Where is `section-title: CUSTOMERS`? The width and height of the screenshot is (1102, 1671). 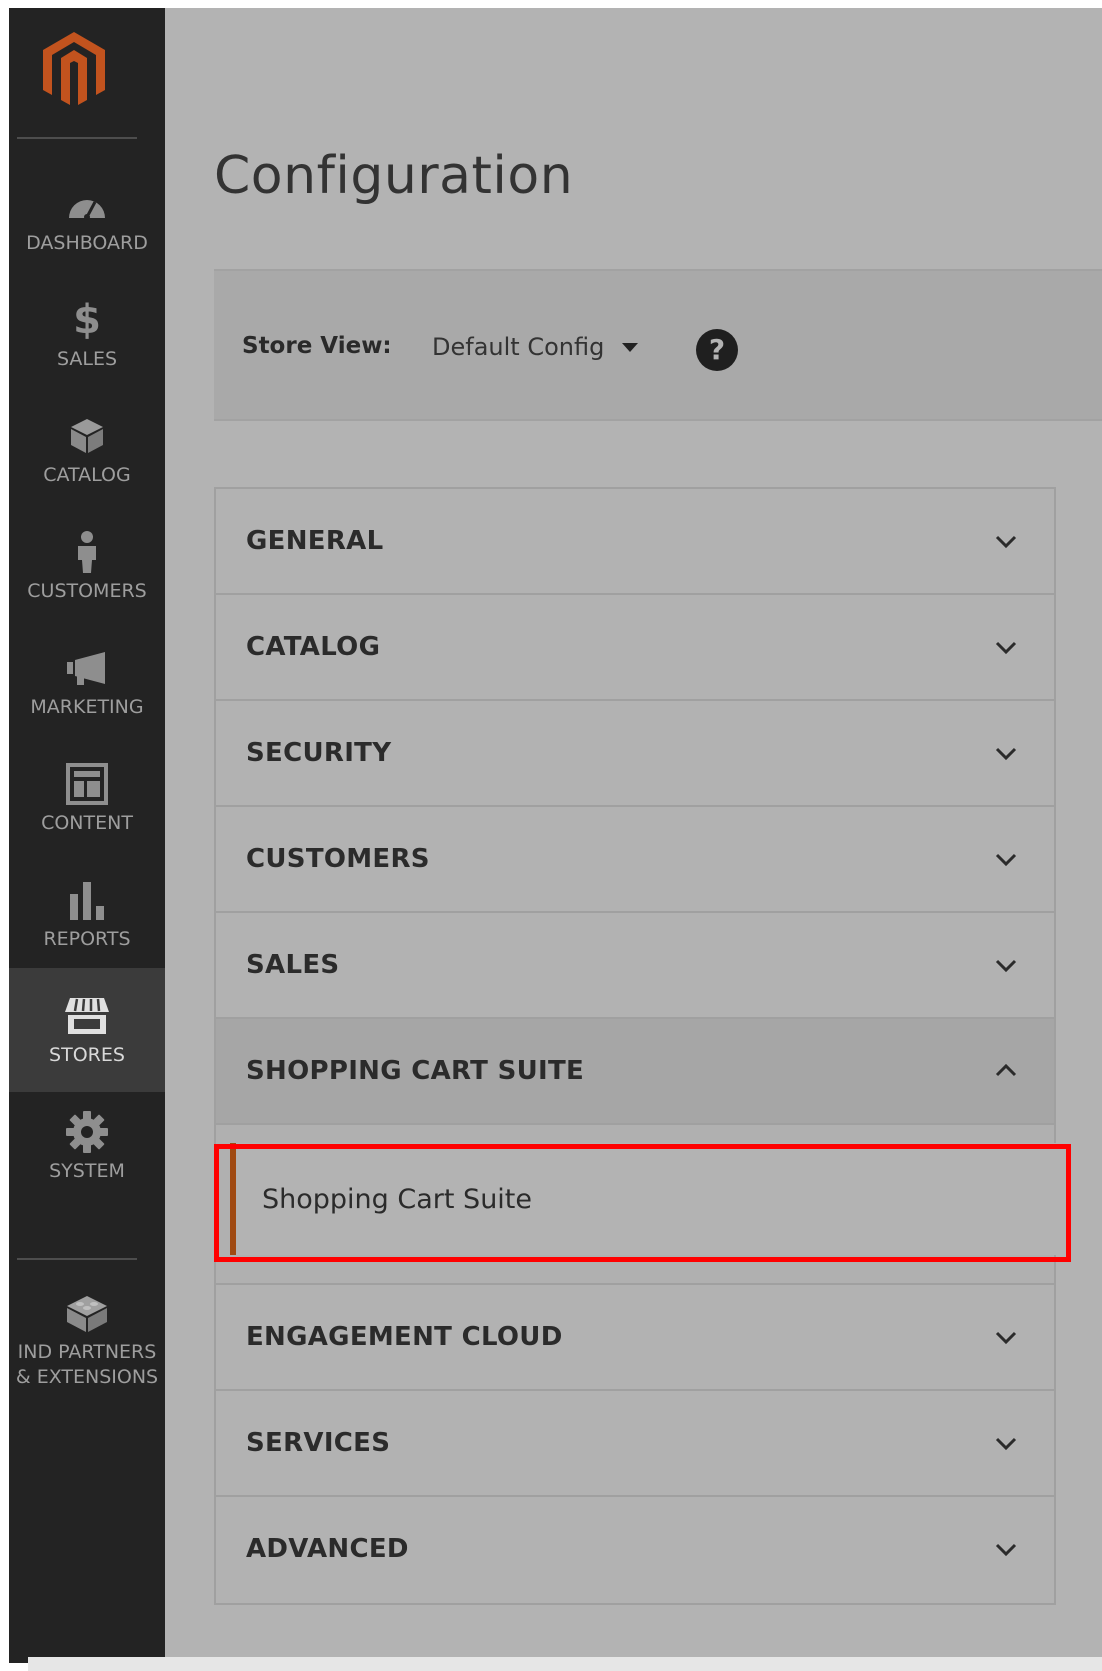 section-title: CUSTOMERS is located at coordinates (338, 859).